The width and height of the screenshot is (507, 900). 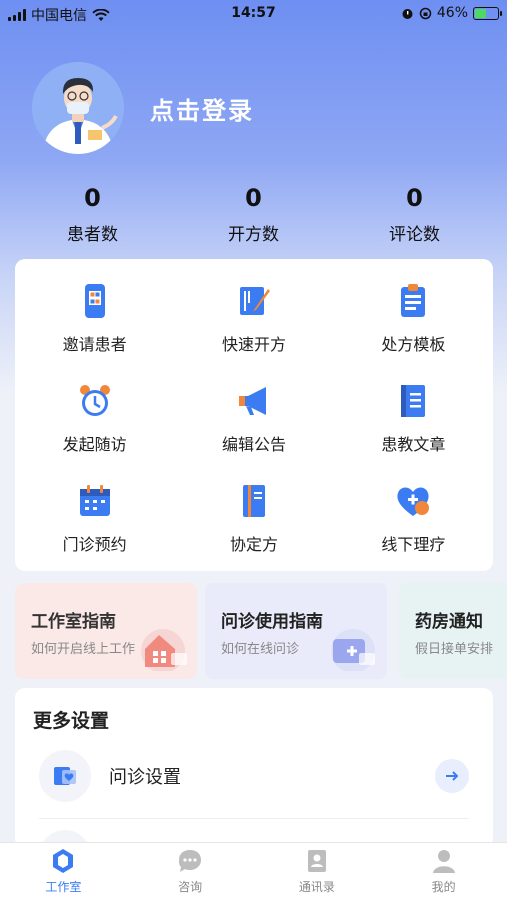 I want to click on tool-offline-therapy: 线下理疗, so click(x=413, y=519).